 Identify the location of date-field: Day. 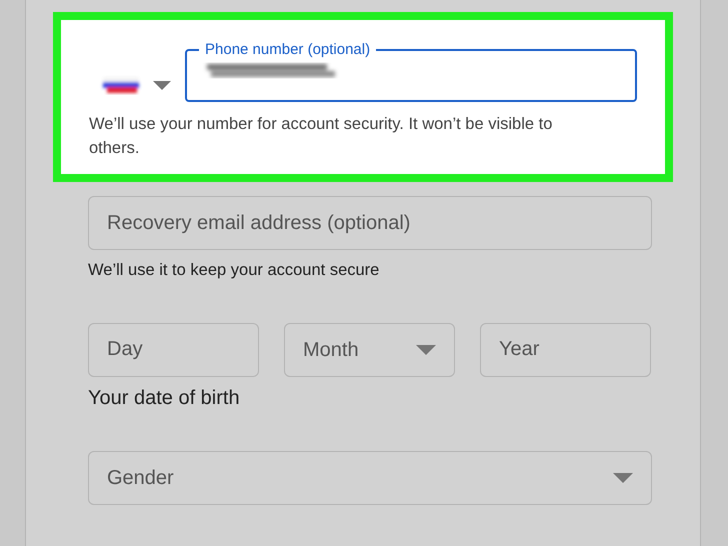
(173, 349).